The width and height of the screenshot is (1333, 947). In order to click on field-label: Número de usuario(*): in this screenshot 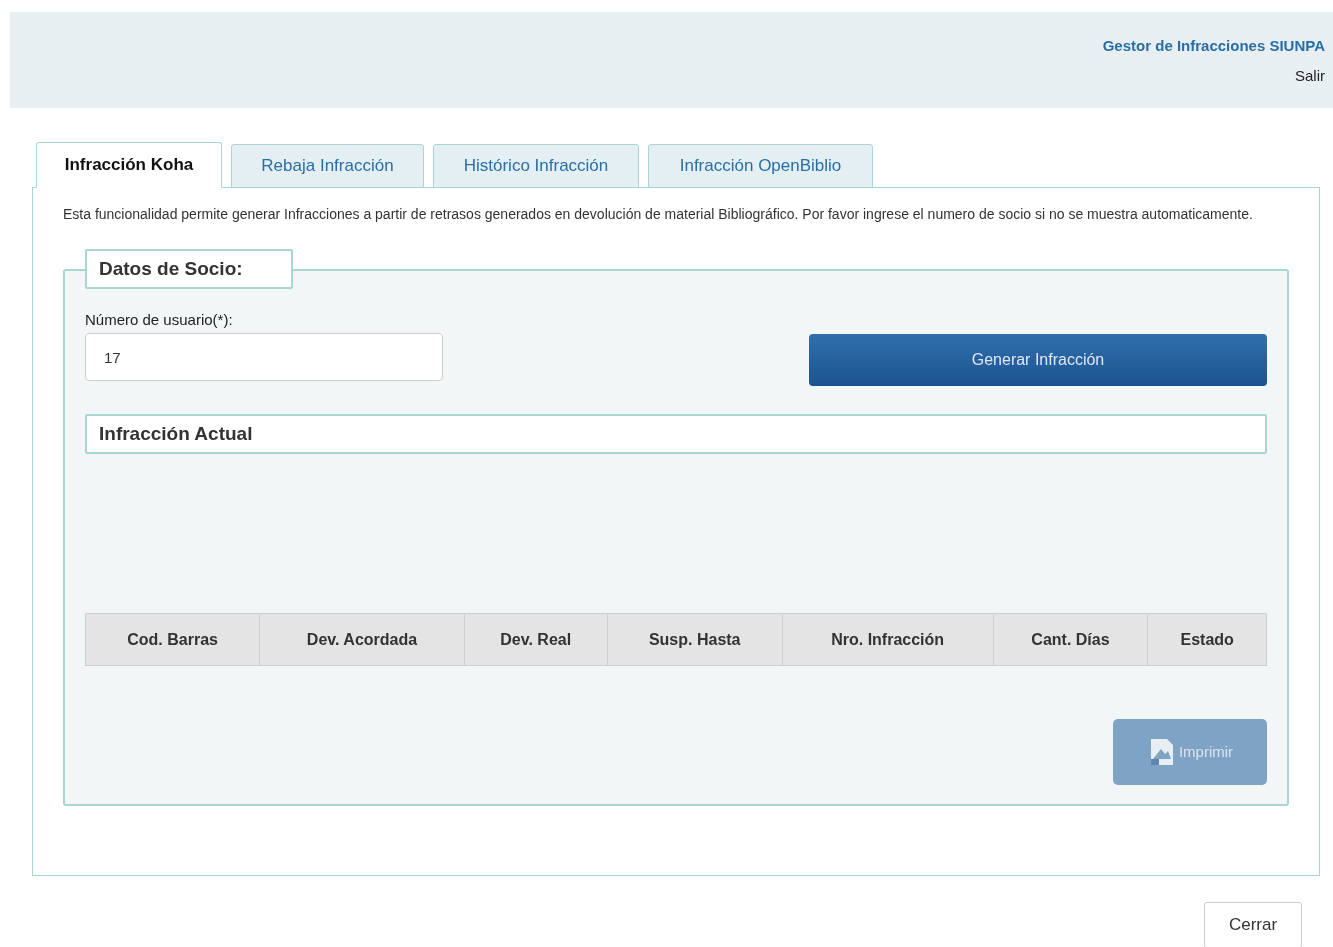, I will do `click(159, 320)`.